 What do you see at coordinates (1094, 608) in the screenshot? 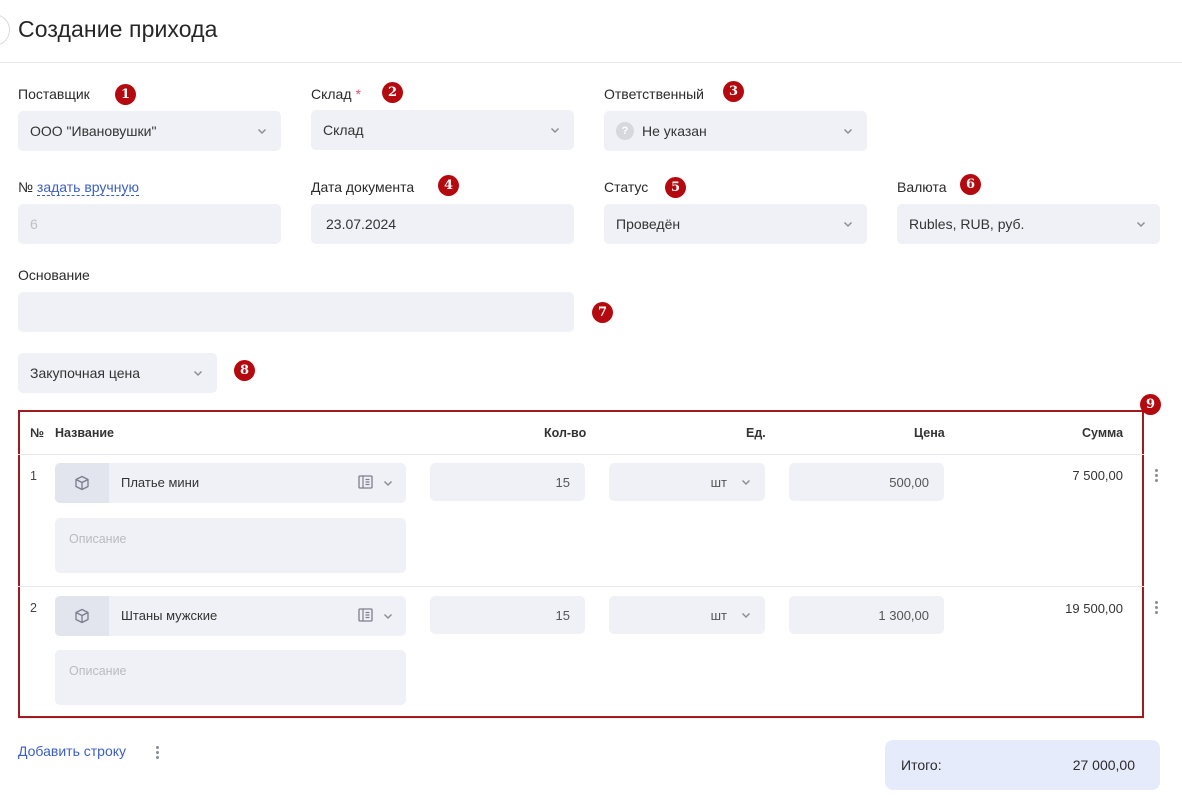
I see `row-sum: 19 500,00` at bounding box center [1094, 608].